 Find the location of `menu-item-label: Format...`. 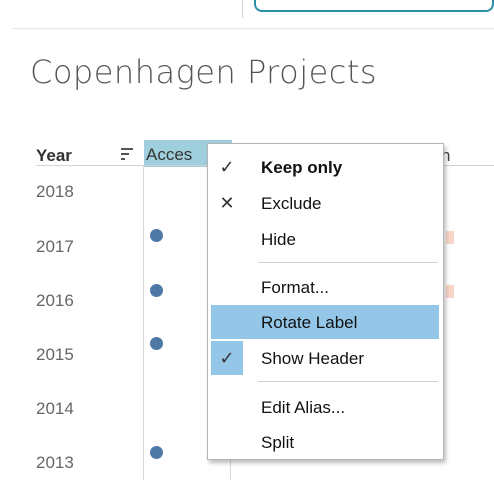

menu-item-label: Format... is located at coordinates (295, 287).